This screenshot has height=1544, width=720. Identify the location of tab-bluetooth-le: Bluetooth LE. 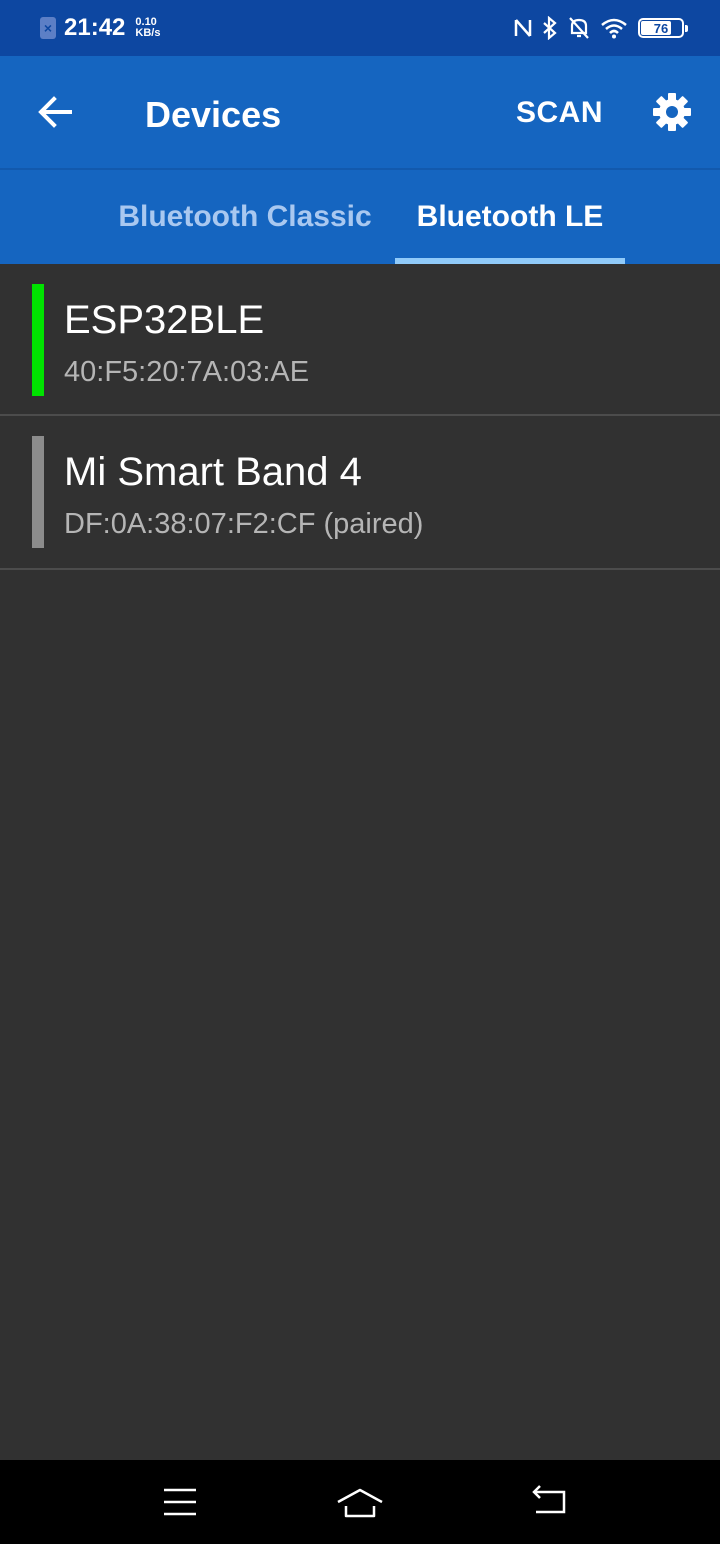
(510, 217).